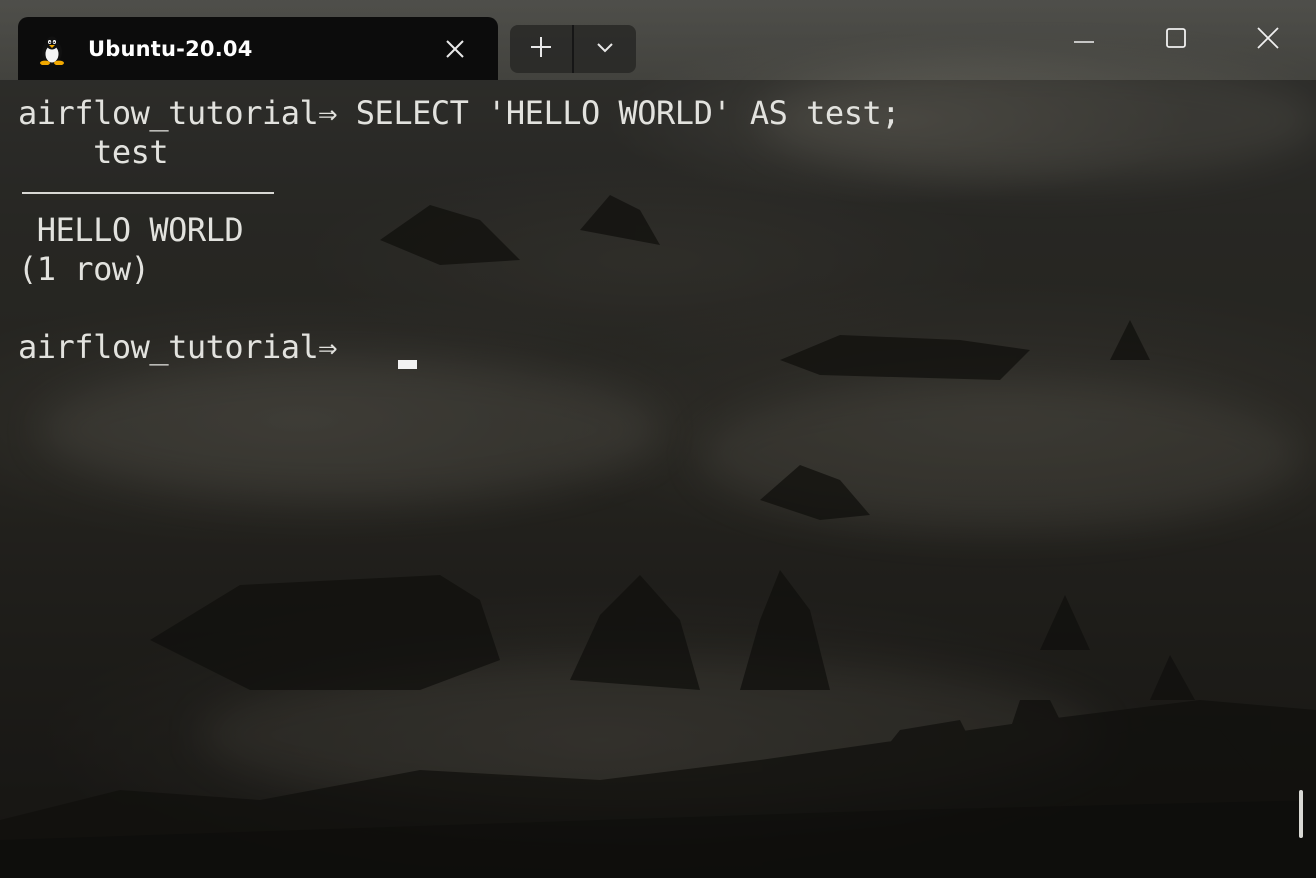  What do you see at coordinates (187, 347) in the screenshot?
I see `terminal-line-prompt: airflow_tutorial⇒` at bounding box center [187, 347].